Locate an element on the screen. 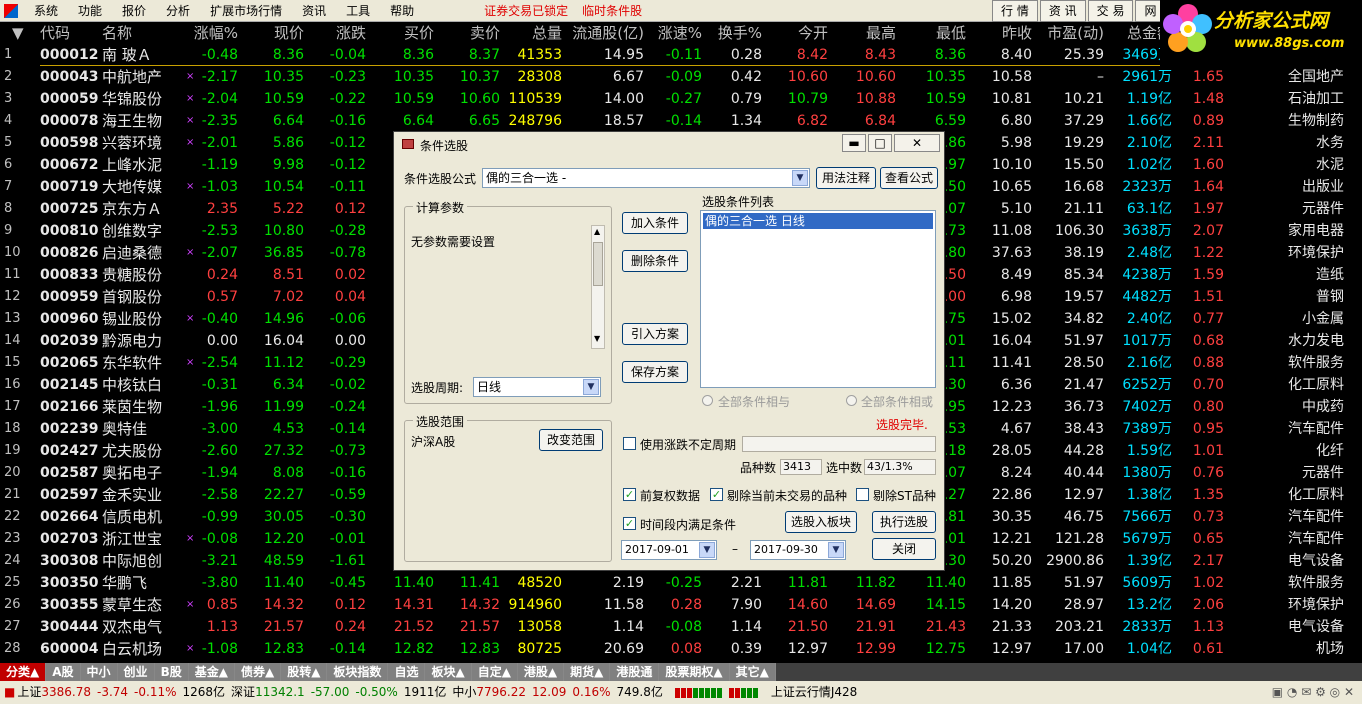 The height and width of the screenshot is (704, 1362). cell-diff: -0.29 is located at coordinates (347, 363).